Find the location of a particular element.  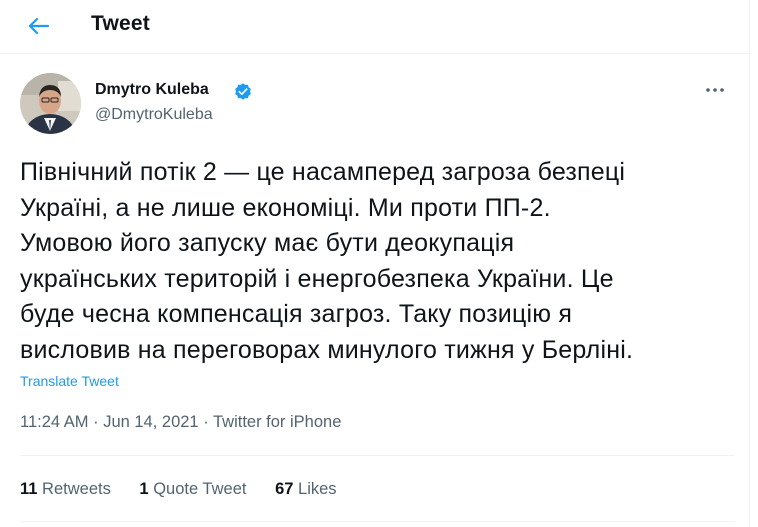

likes-label: Likes is located at coordinates (317, 489).